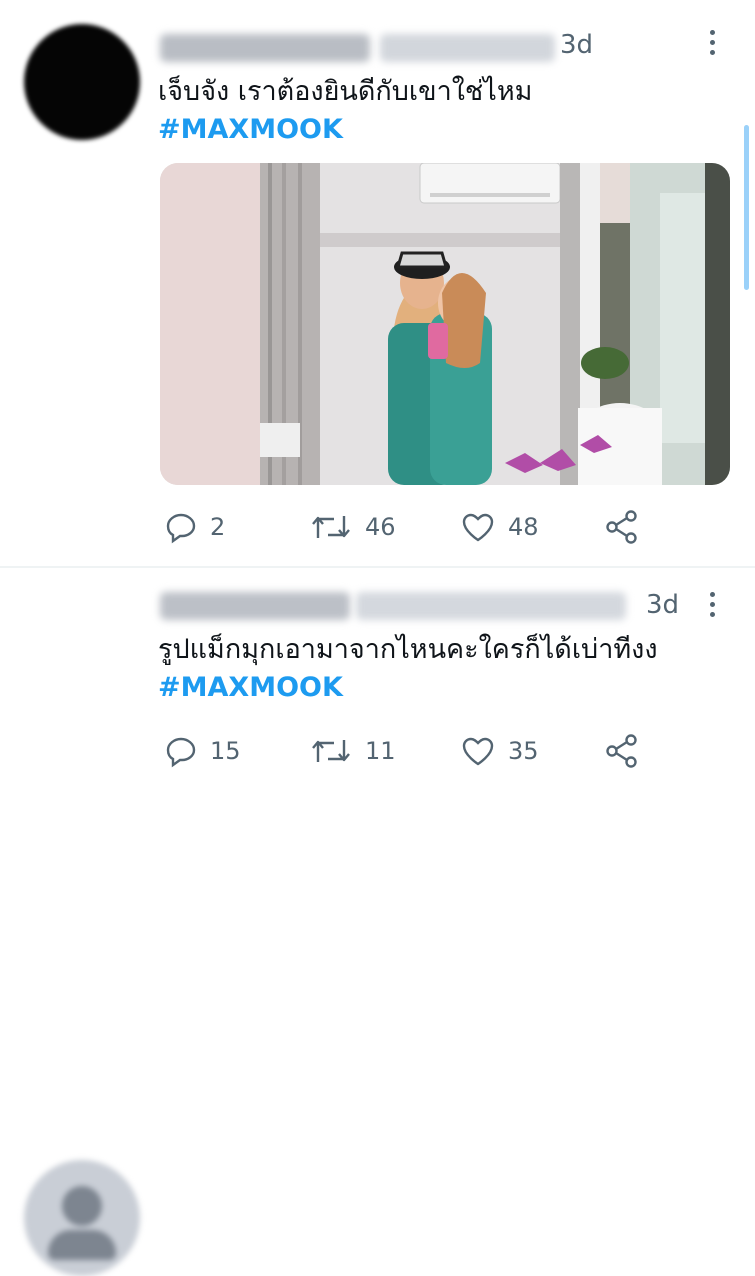  I want to click on reply-button: 15, so click(202, 751).